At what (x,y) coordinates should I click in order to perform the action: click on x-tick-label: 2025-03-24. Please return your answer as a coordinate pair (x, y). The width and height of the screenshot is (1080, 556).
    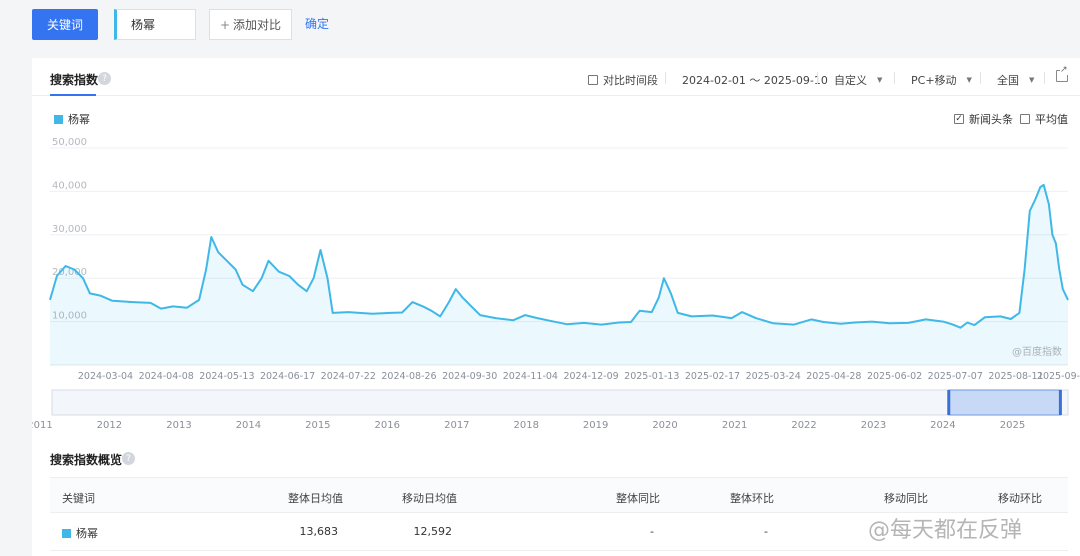
    Looking at the image, I should click on (773, 376).